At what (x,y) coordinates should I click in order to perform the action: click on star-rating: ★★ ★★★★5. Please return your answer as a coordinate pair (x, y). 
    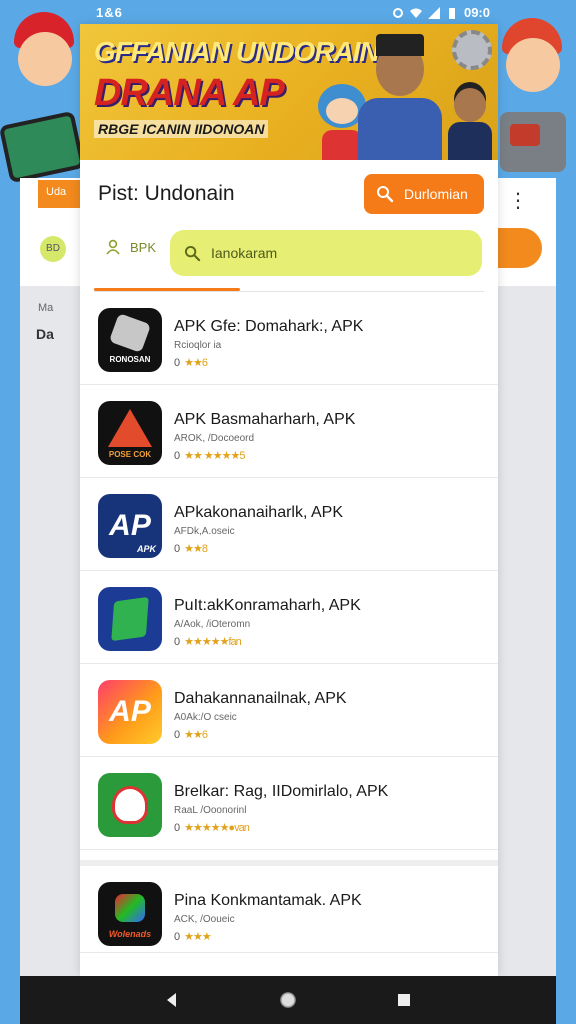
    Looking at the image, I should click on (214, 456).